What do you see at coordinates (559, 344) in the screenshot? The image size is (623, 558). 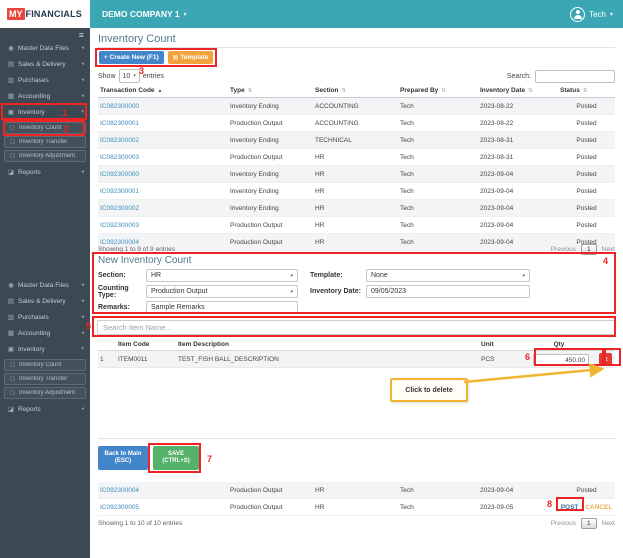 I see `qty-header: Qty` at bounding box center [559, 344].